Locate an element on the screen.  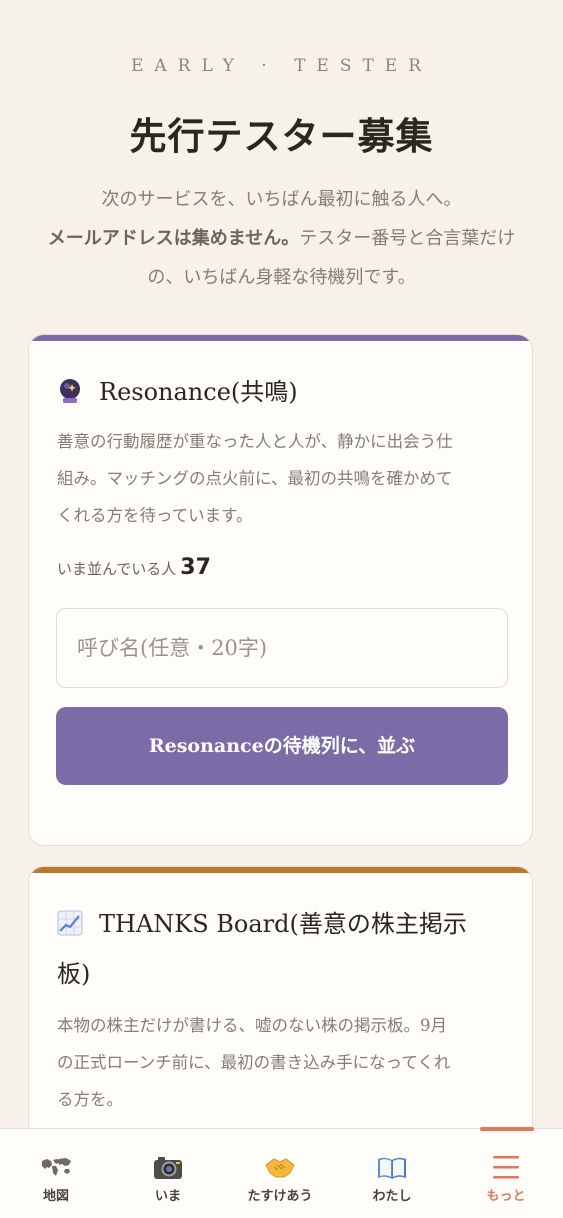
intro-line-2: メールアドレスは集めません。テスター番号と合言葉だけ is located at coordinates (281, 238).